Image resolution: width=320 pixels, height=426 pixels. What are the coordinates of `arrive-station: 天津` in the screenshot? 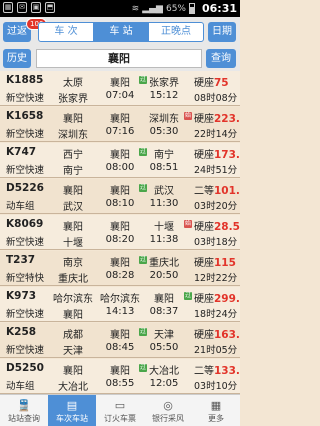 It's located at (164, 335).